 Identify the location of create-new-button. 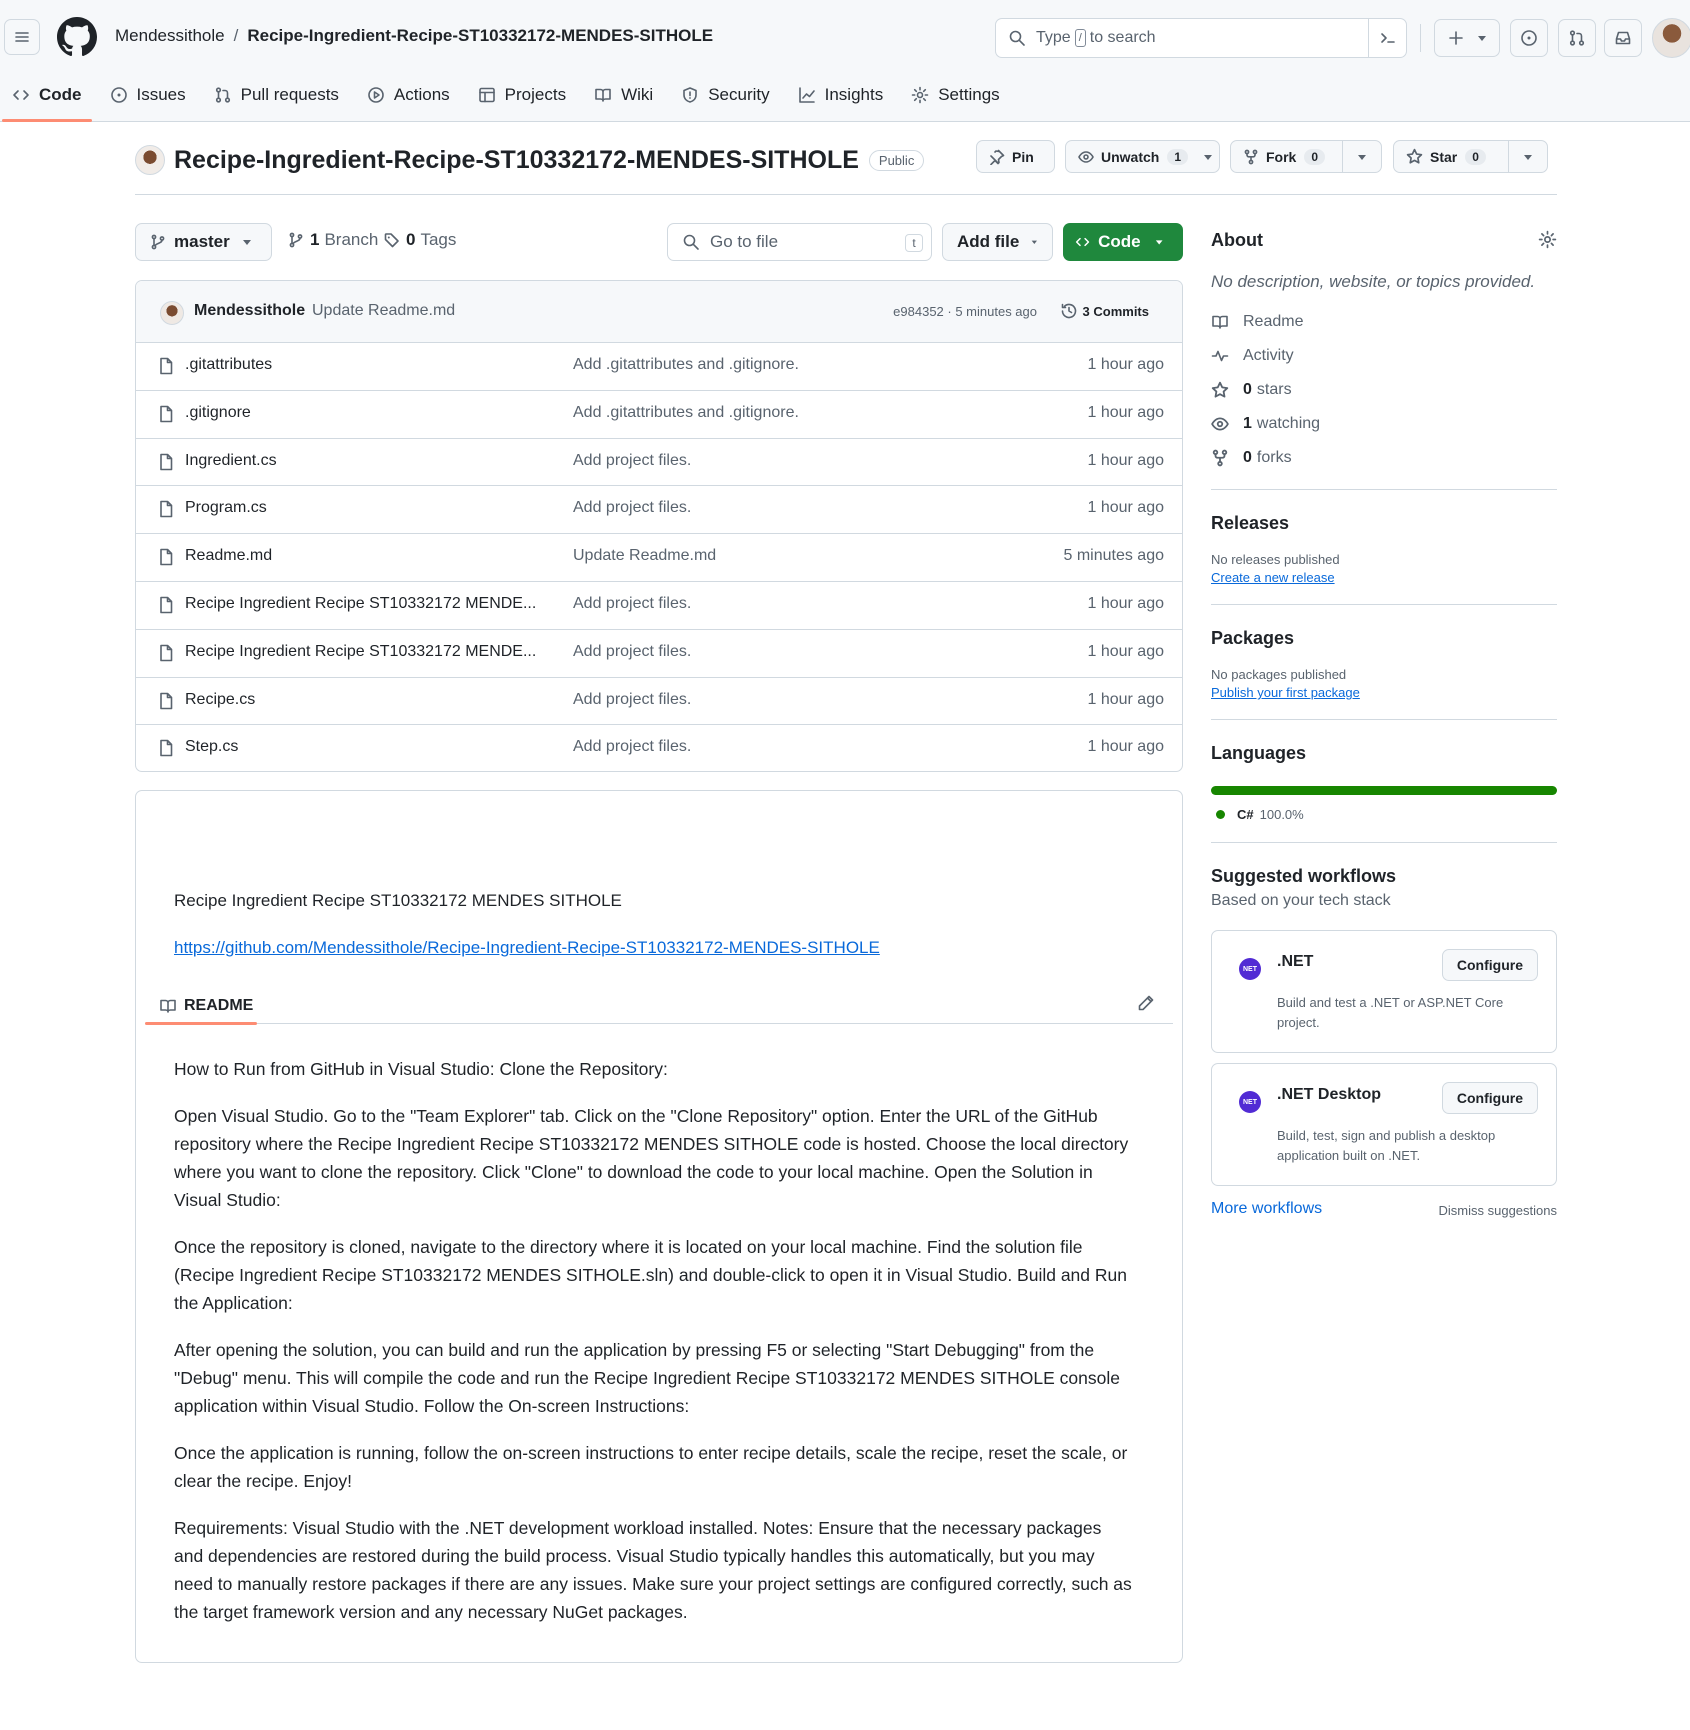
(1467, 38).